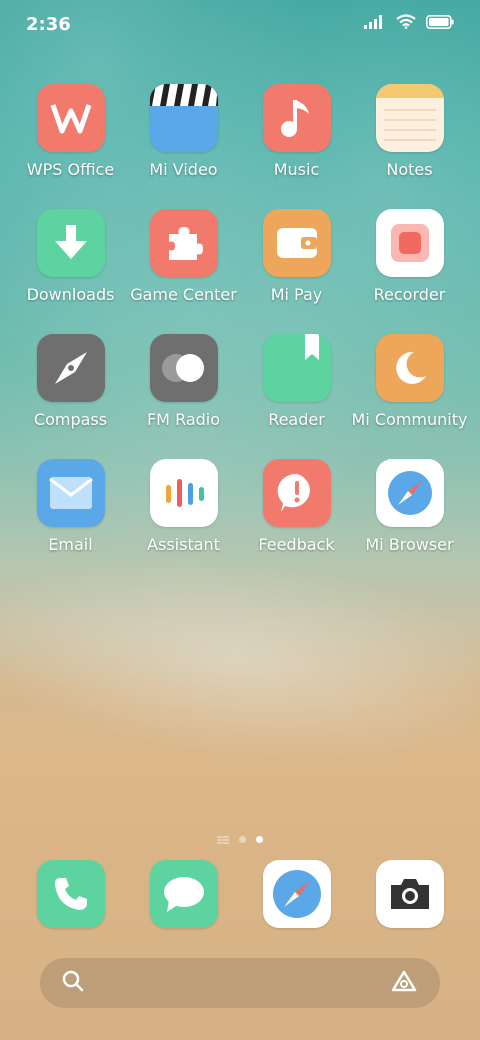 This screenshot has width=480, height=1040. I want to click on reader-icon, so click(296, 368).